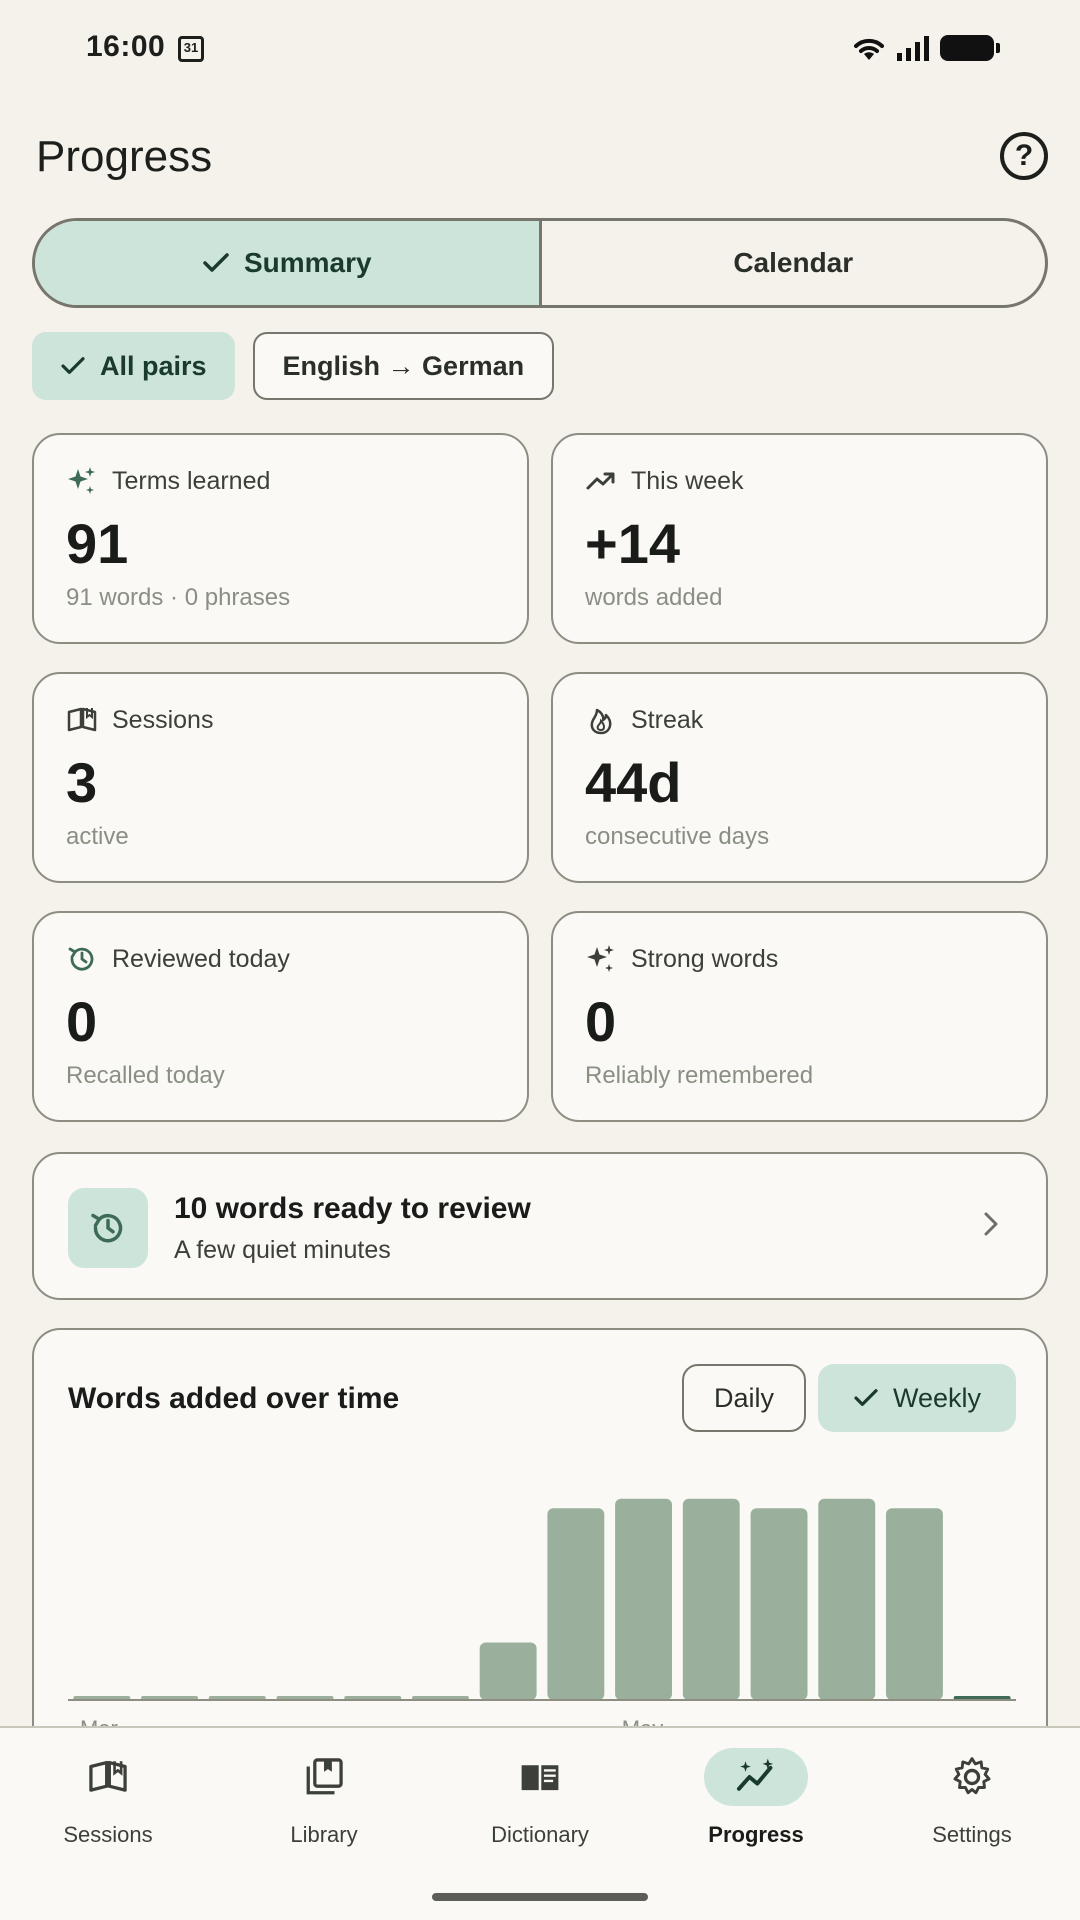 This screenshot has width=1080, height=1920. Describe the element at coordinates (324, 1776) in the screenshot. I see `library-icon` at that location.